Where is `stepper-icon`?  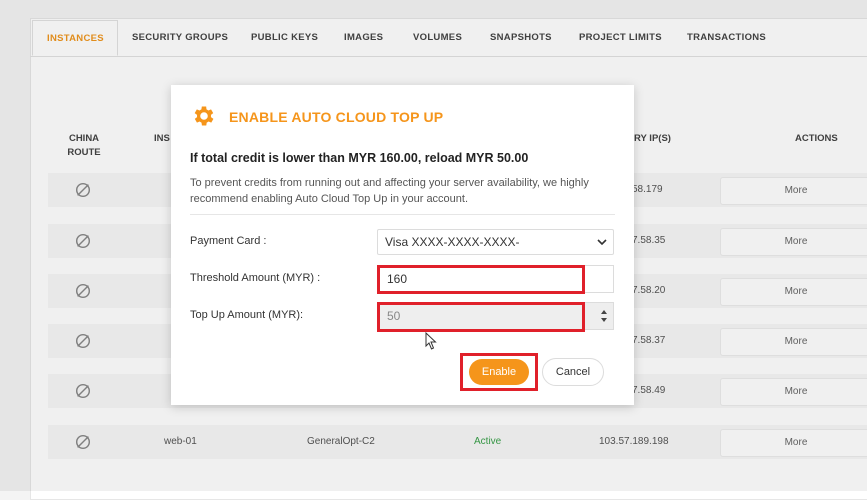
stepper-icon is located at coordinates (604, 316).